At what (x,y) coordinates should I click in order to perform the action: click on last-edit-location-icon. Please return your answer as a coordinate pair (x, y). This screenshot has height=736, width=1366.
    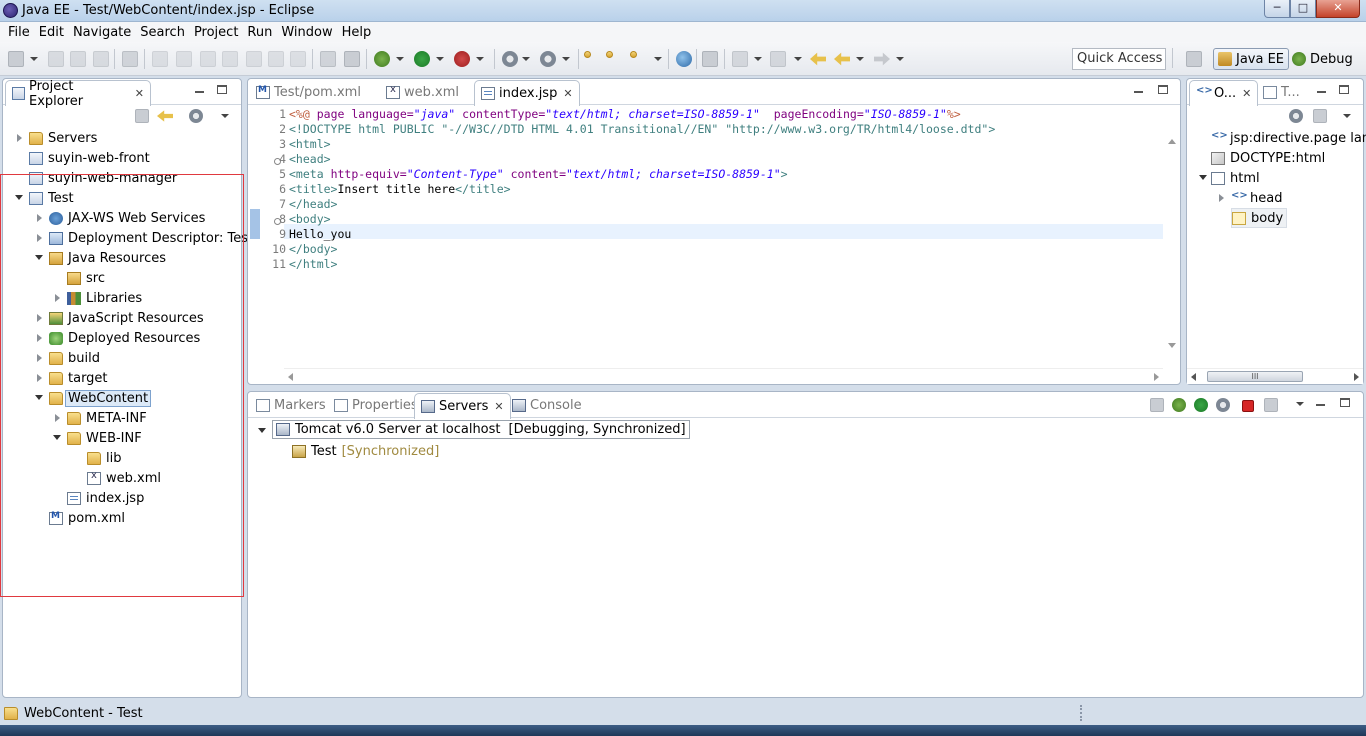
    Looking at the image, I should click on (818, 59).